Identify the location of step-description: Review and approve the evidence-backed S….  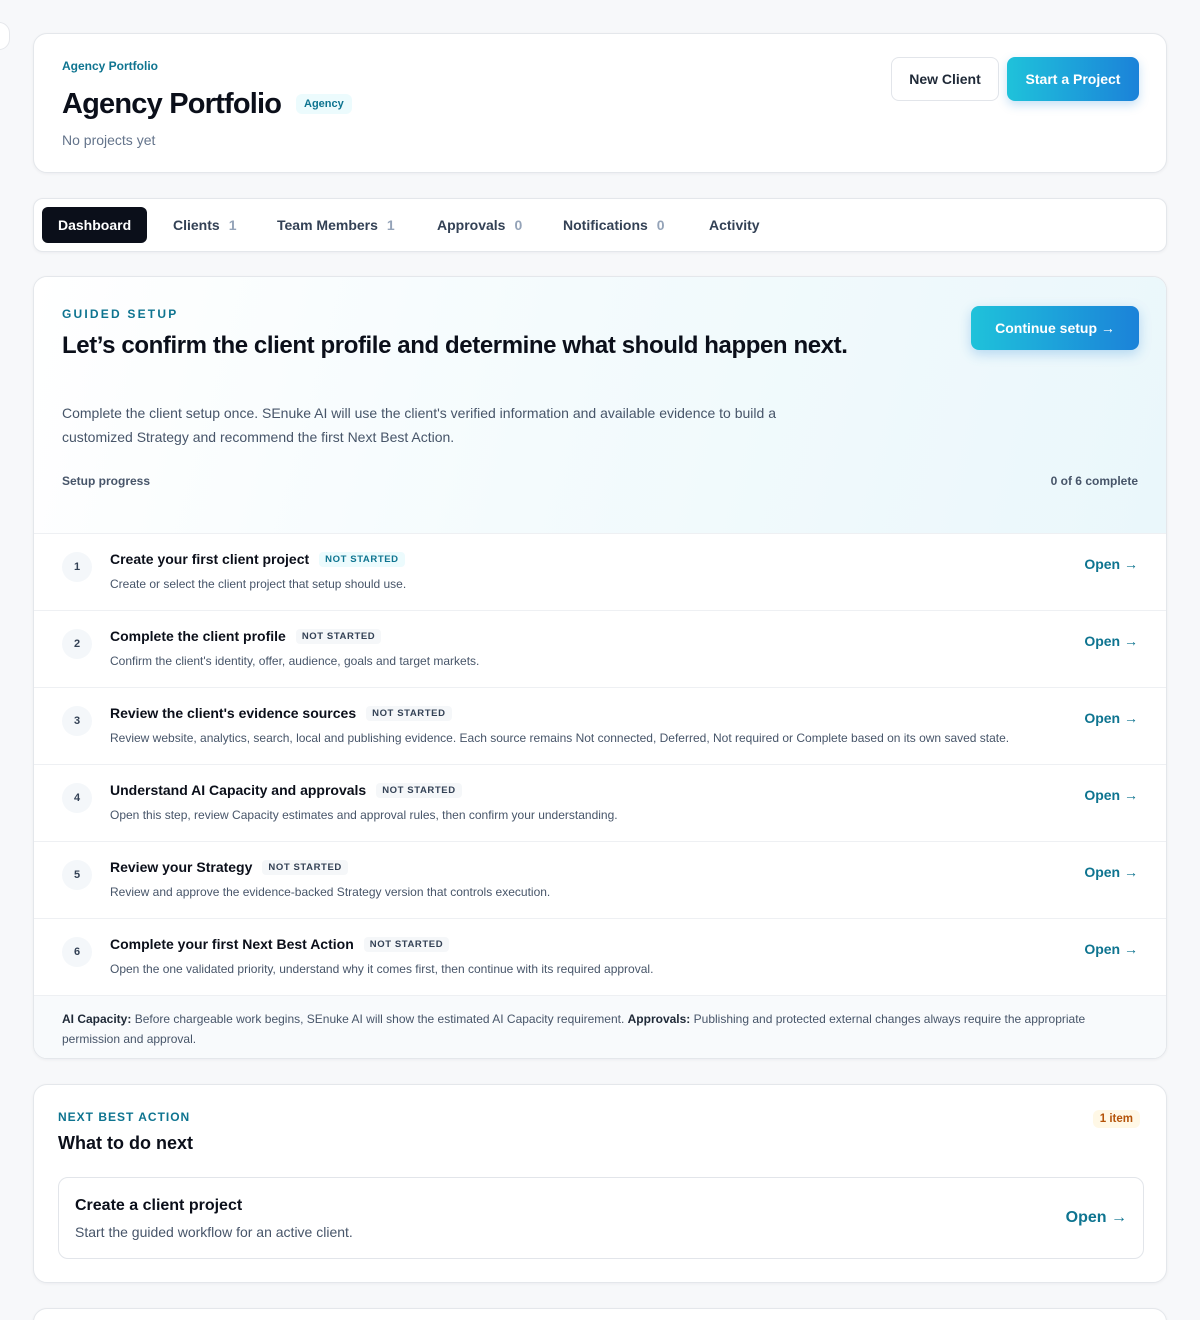
(330, 892).